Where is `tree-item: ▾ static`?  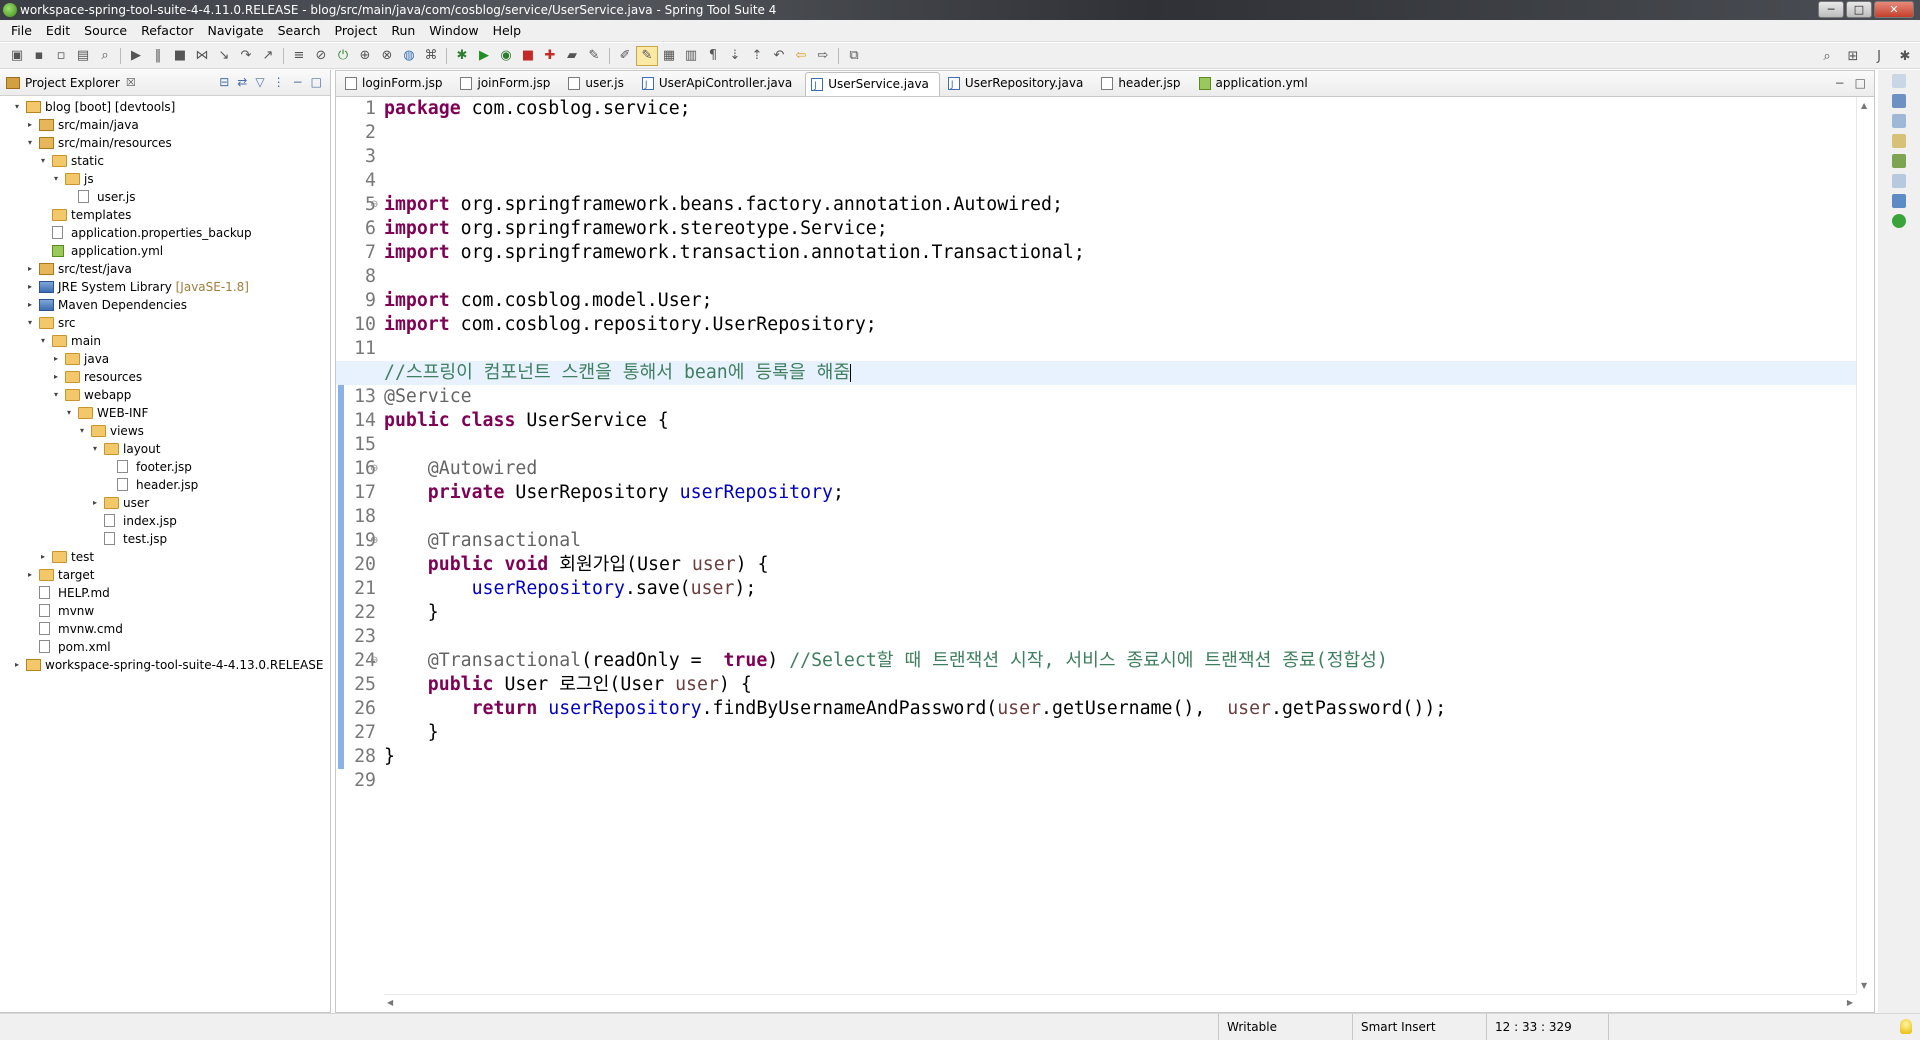 tree-item: ▾ static is located at coordinates (165, 161).